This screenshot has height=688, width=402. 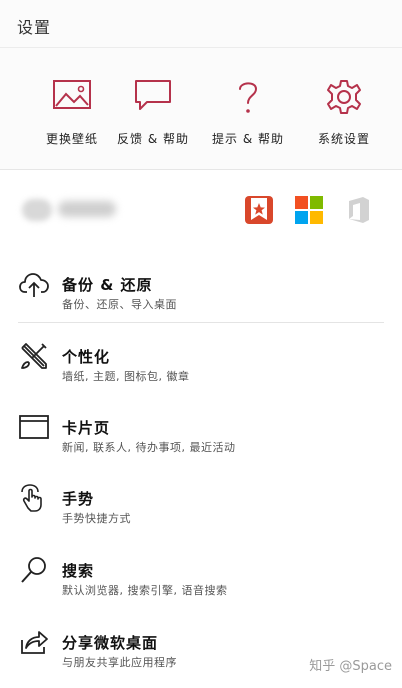 I want to click on row-title: 分享微软桌面, so click(x=110, y=643).